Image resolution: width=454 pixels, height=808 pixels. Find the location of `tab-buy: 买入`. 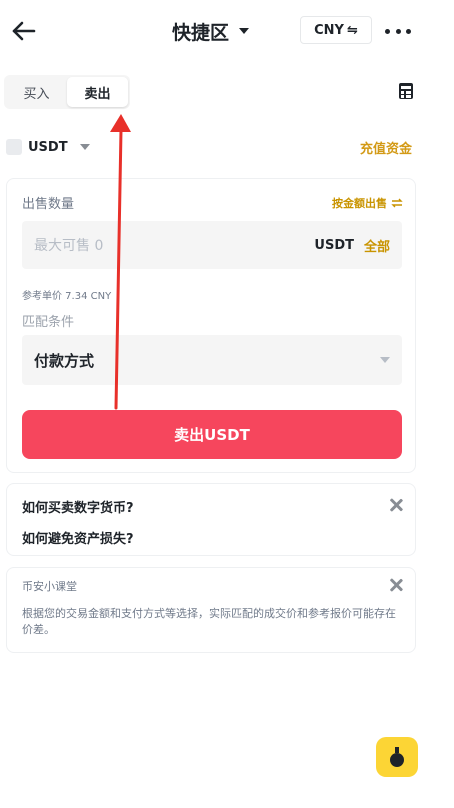

tab-buy: 买入 is located at coordinates (36, 92).